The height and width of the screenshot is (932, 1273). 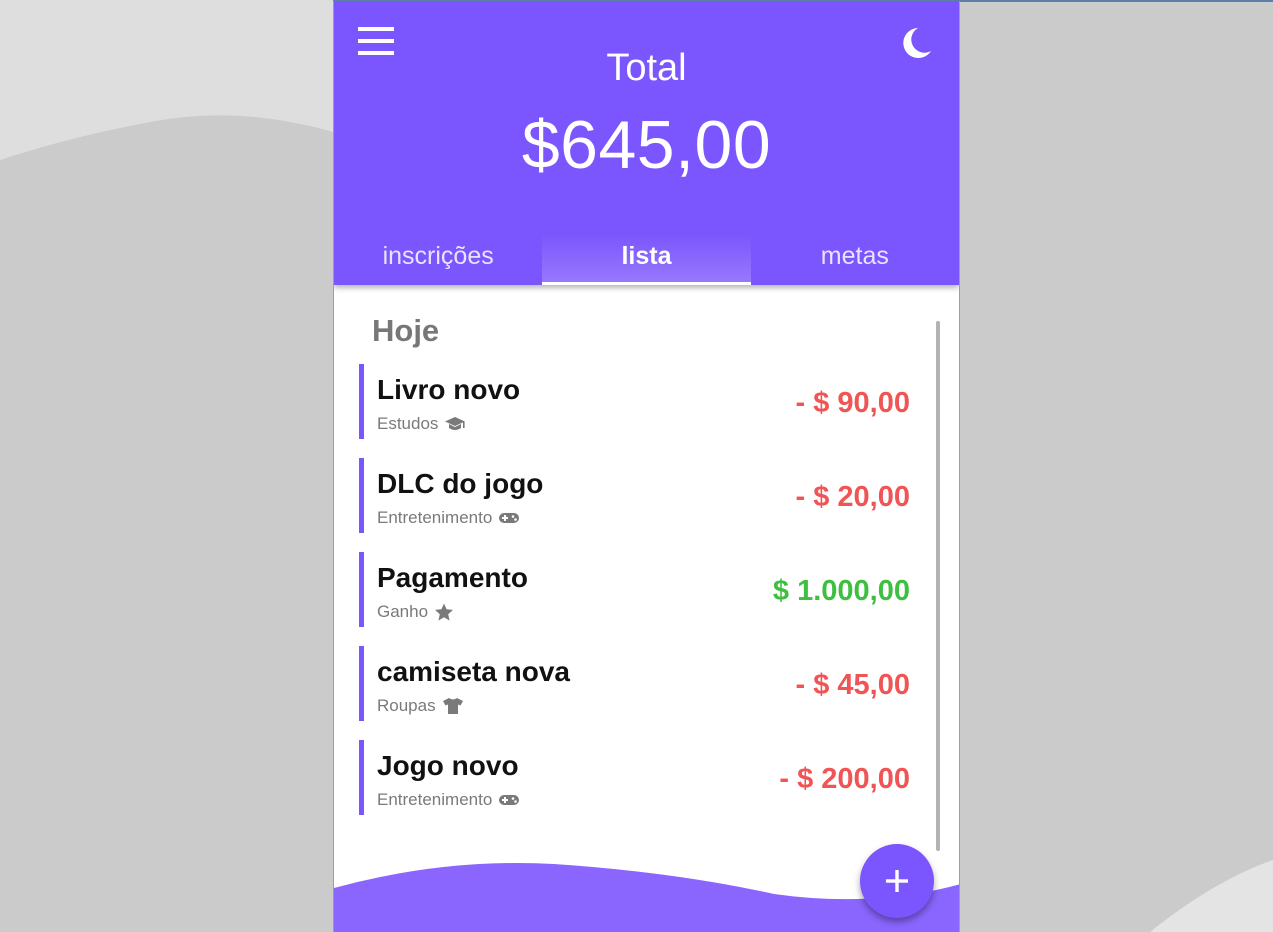 I want to click on item-category-label: Ganho, so click(x=403, y=611).